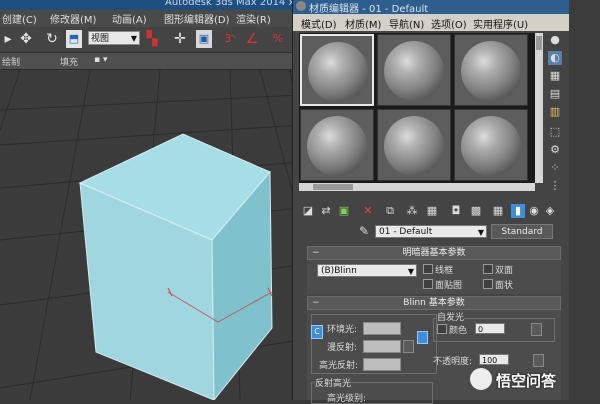  Describe the element at coordinates (344, 211) in the screenshot. I see `assign-to-selection-icon: ▣` at that location.